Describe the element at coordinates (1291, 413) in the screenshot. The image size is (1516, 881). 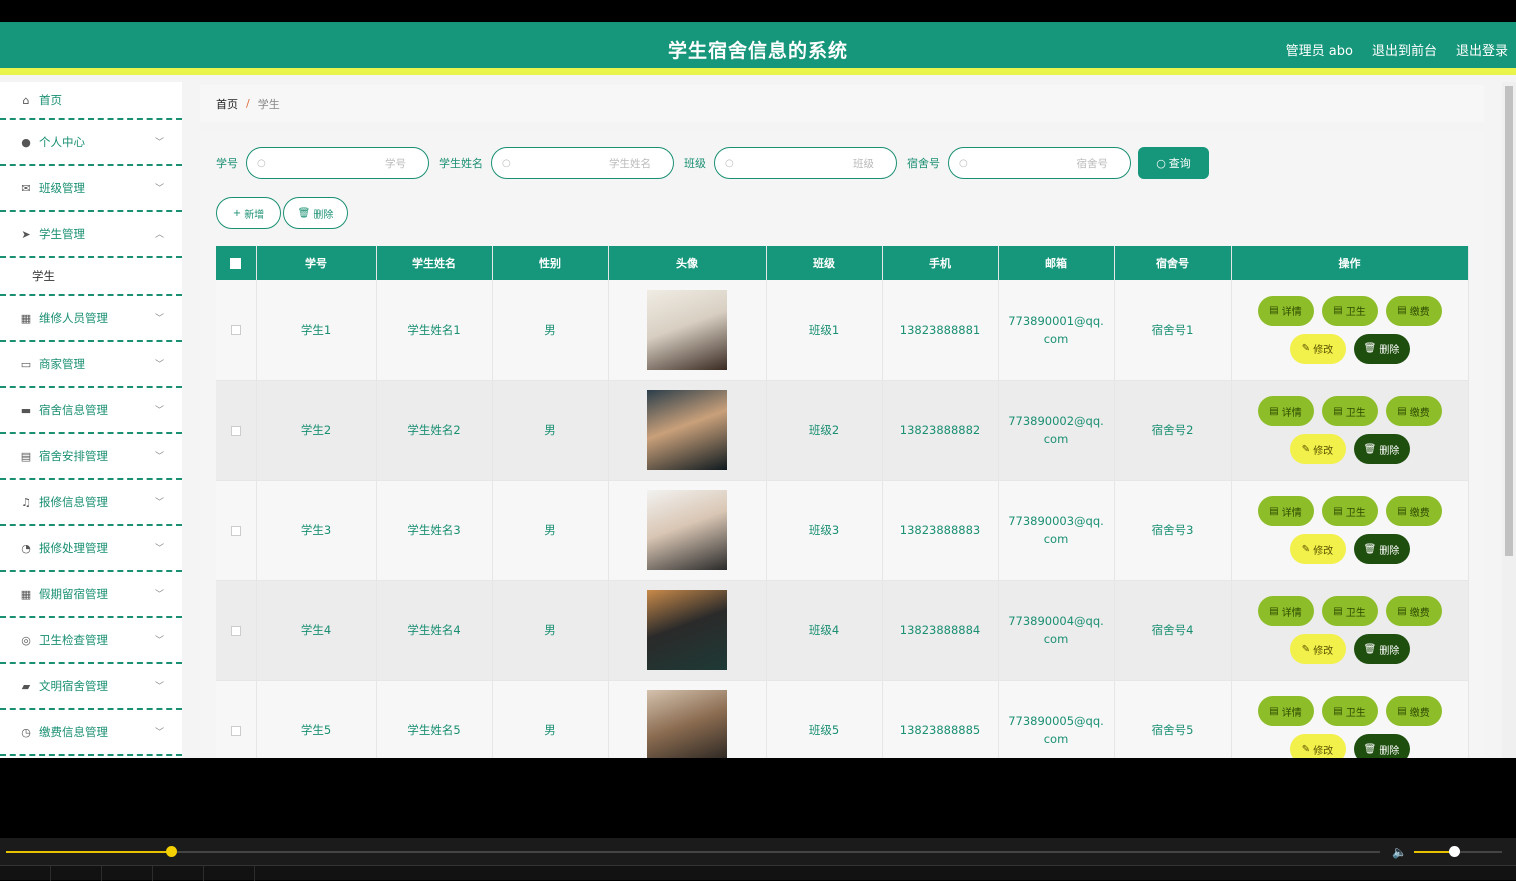
I see `detail-button-label: 详情` at that location.